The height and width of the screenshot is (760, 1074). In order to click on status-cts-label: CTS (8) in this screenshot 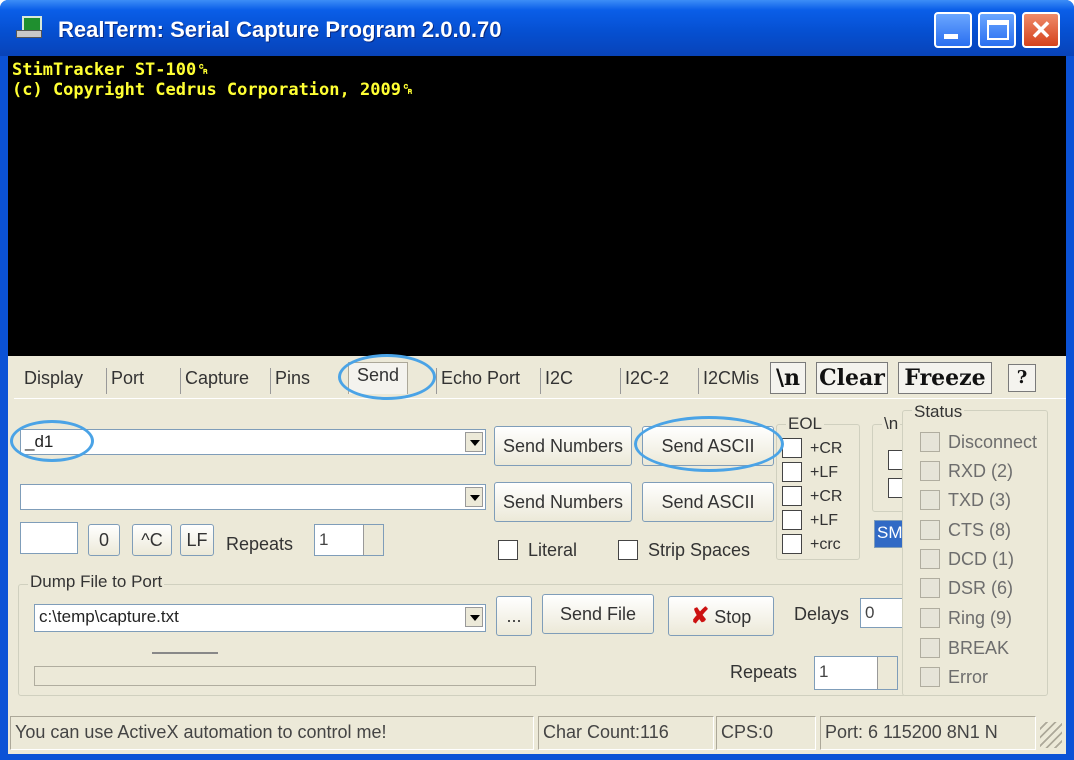, I will do `click(979, 530)`.